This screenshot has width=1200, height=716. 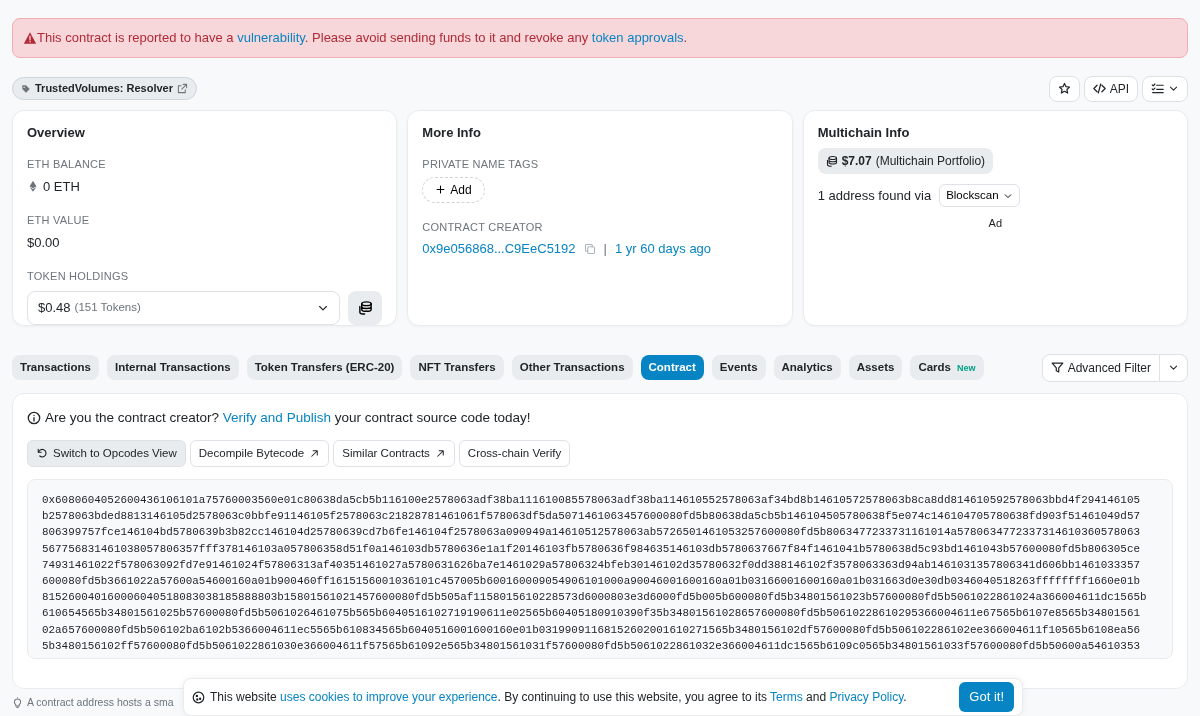 What do you see at coordinates (591, 630) in the screenshot?
I see `bytecode-line: 02a657600080fd5b506102ba6102b5366004611ec5565b610834565b6040516001600160e01b03199091168152602001610271565b3480156102df57600080fd5b506102286102ee366004611f10565b6108ea56` at bounding box center [591, 630].